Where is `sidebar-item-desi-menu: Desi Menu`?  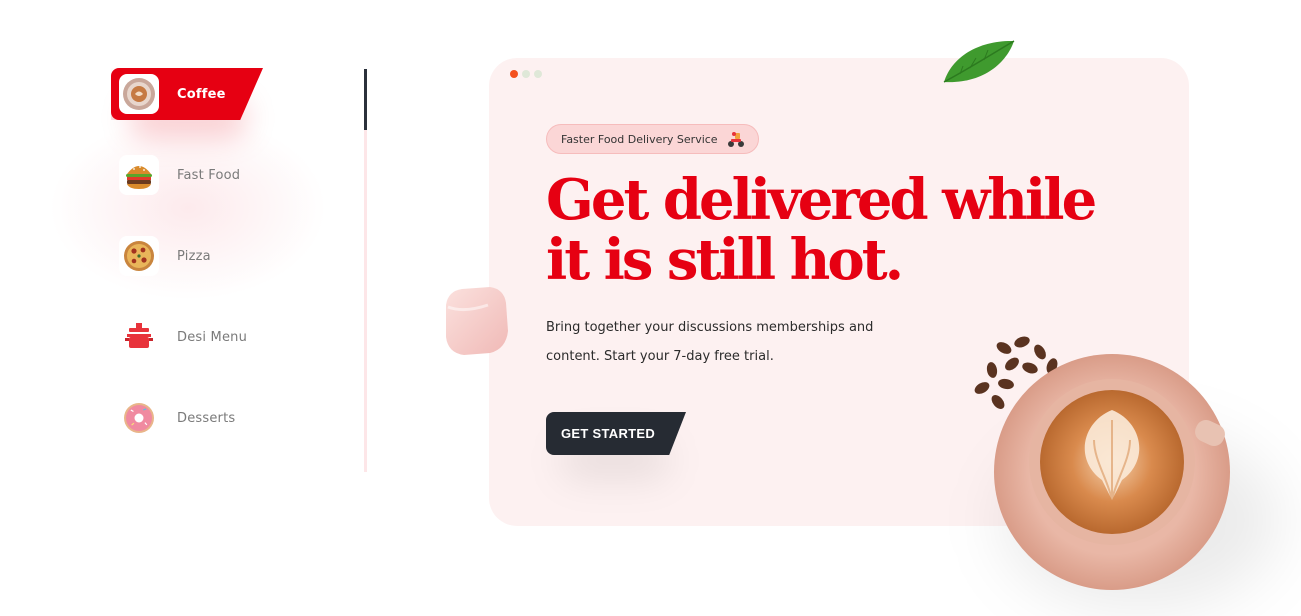 sidebar-item-desi-menu: Desi Menu is located at coordinates (187, 337).